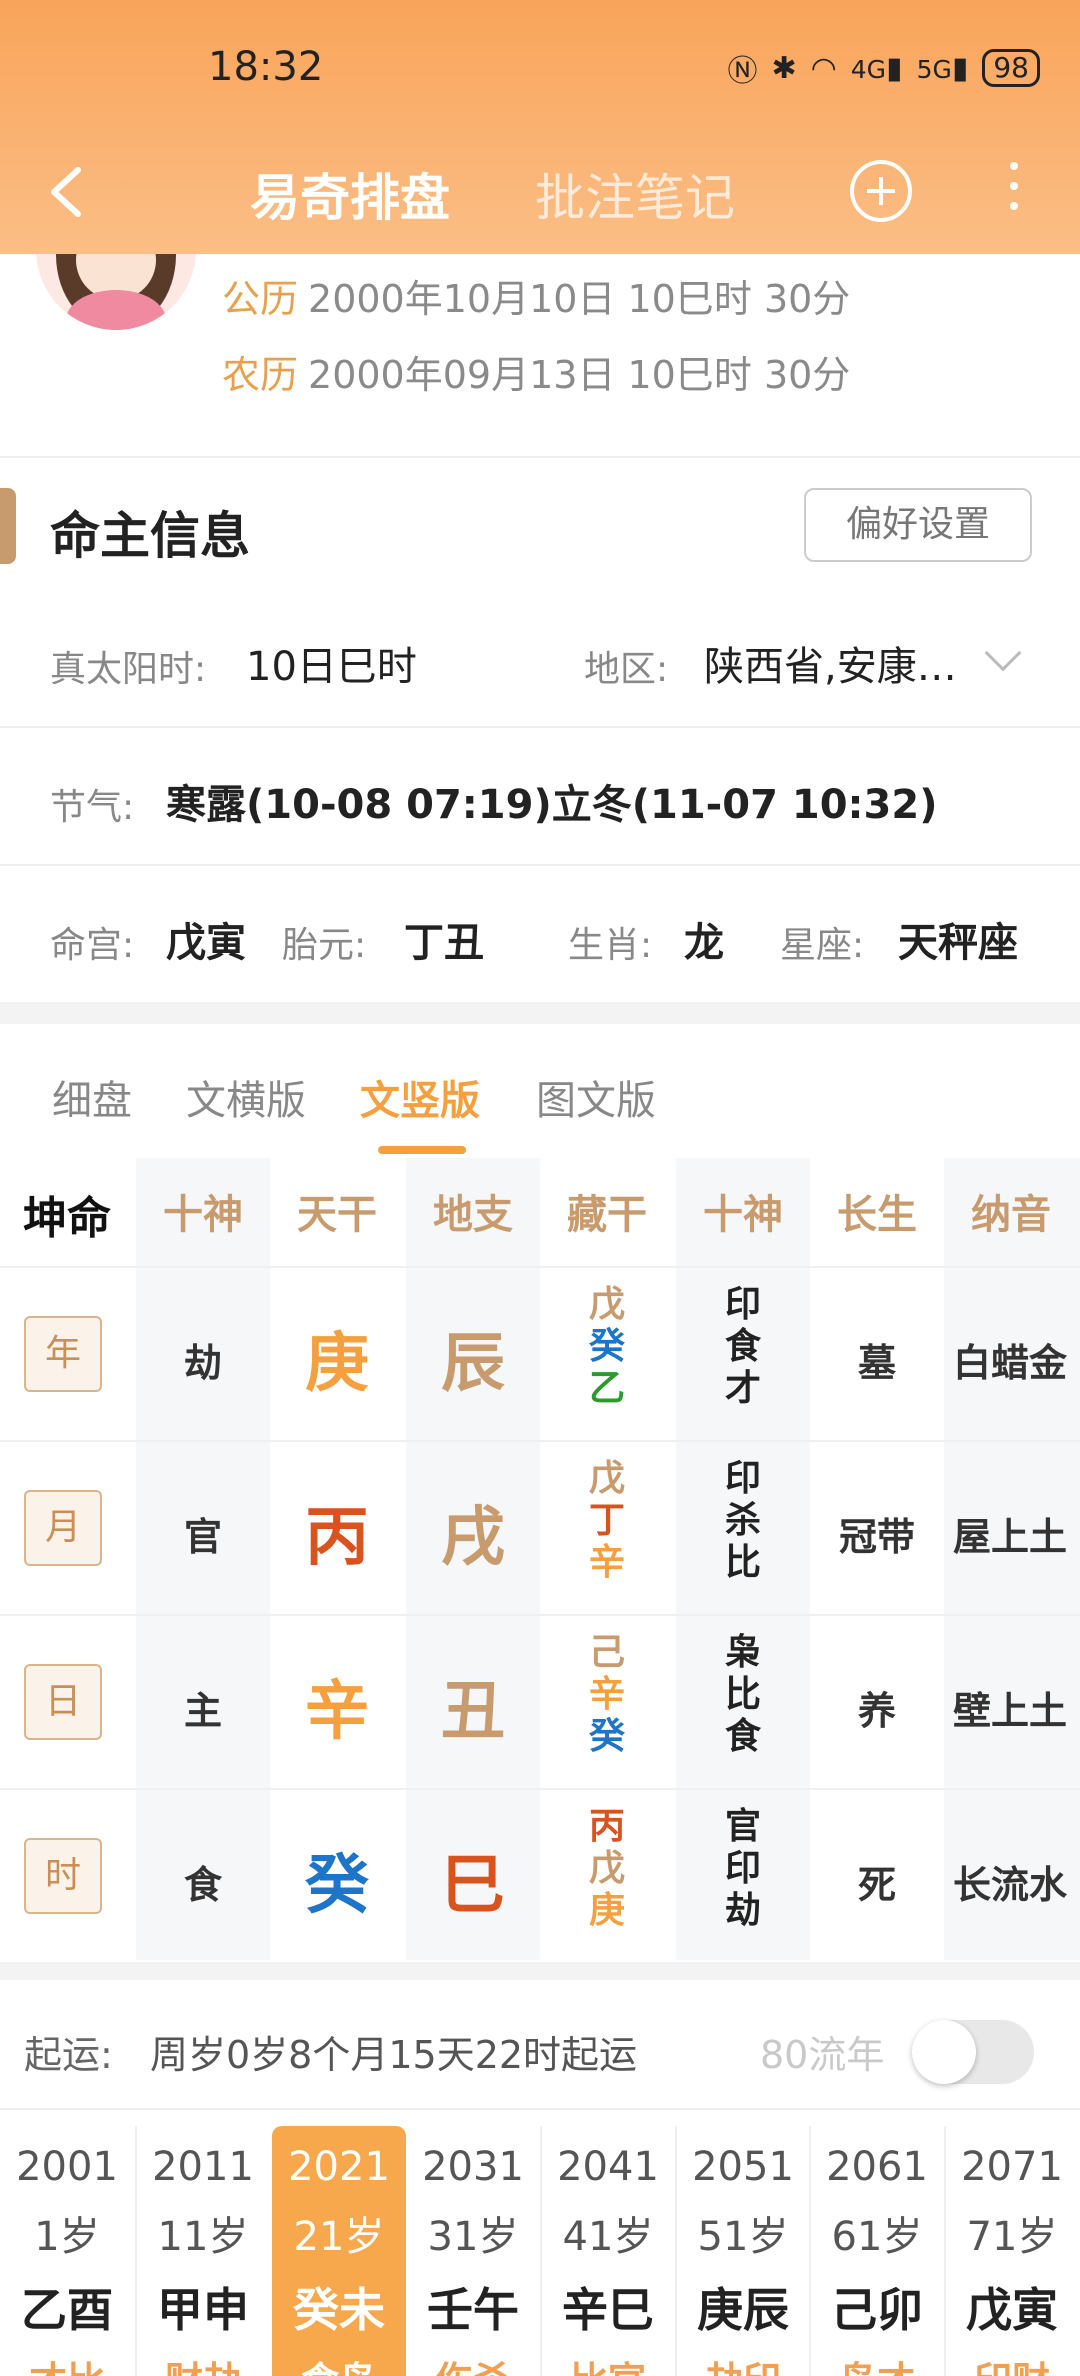  I want to click on pillar-year: 年, so click(63, 1354).